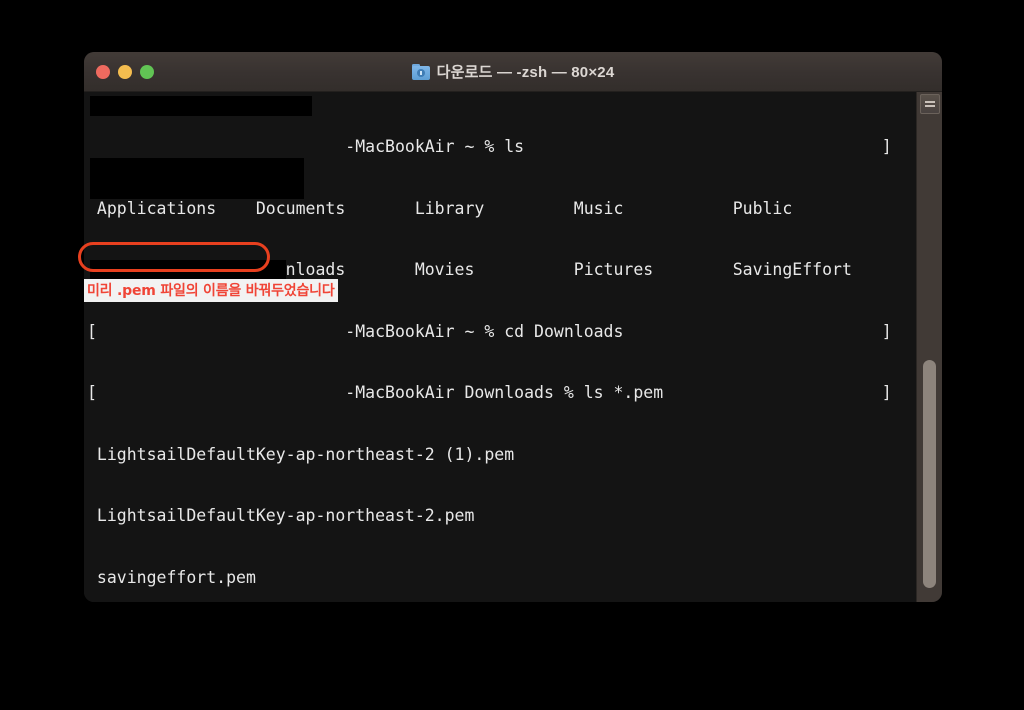 Image resolution: width=1024 pixels, height=710 pixels. I want to click on terminal-line: savingeffort.pem, so click(171, 577).